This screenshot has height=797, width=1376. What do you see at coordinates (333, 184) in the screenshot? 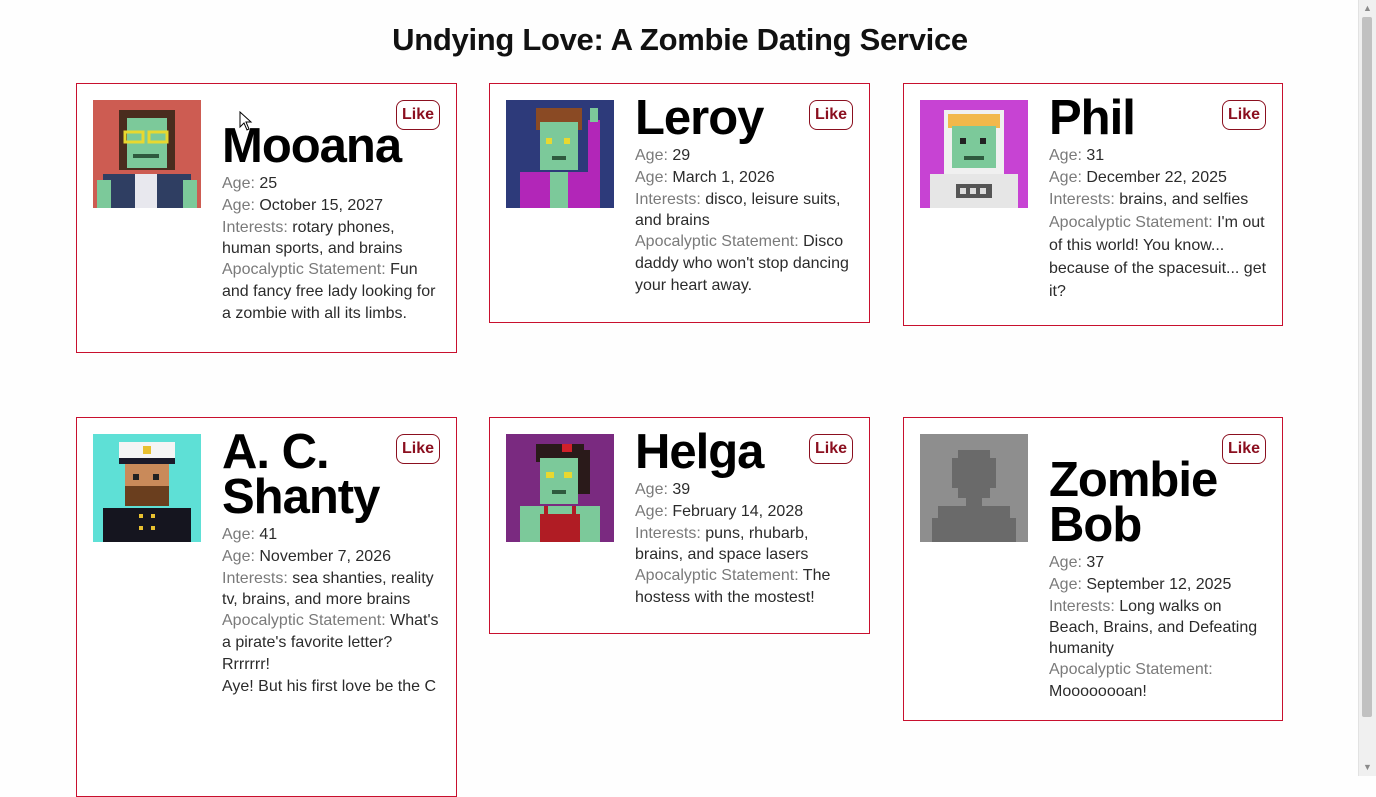
I see `age-field: Age: 25` at bounding box center [333, 184].